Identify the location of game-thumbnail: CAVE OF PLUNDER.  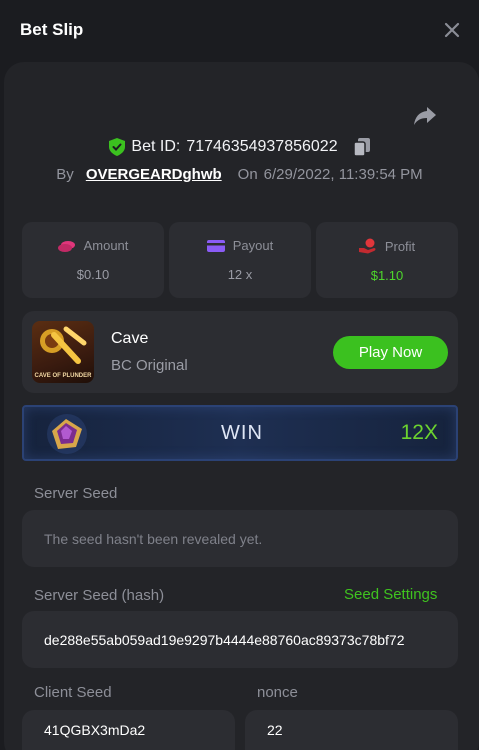
(63, 352).